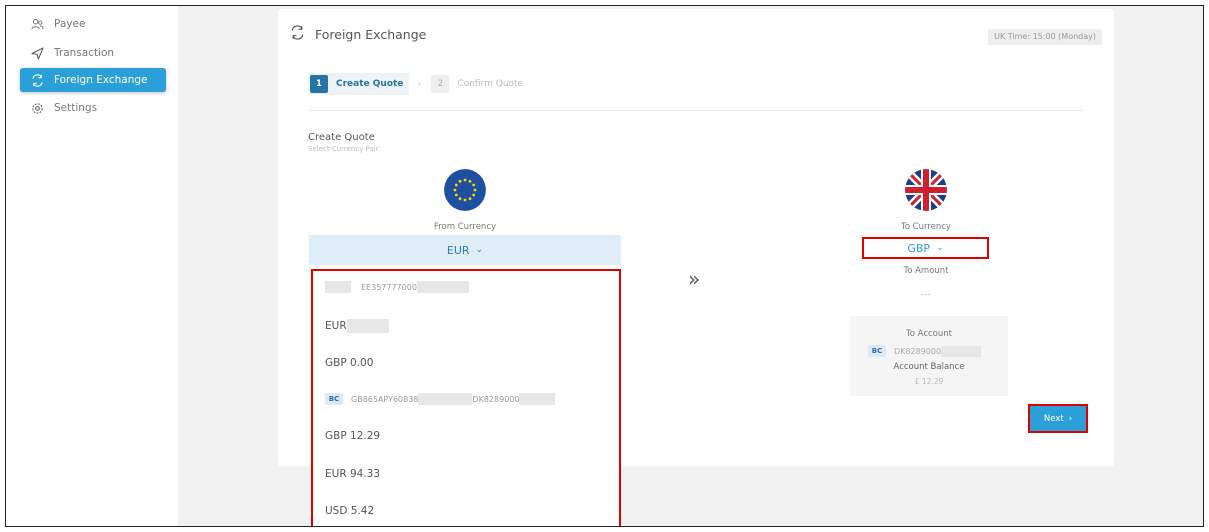 The image size is (1209, 532). I want to click on to-account-label: To Account, so click(929, 334).